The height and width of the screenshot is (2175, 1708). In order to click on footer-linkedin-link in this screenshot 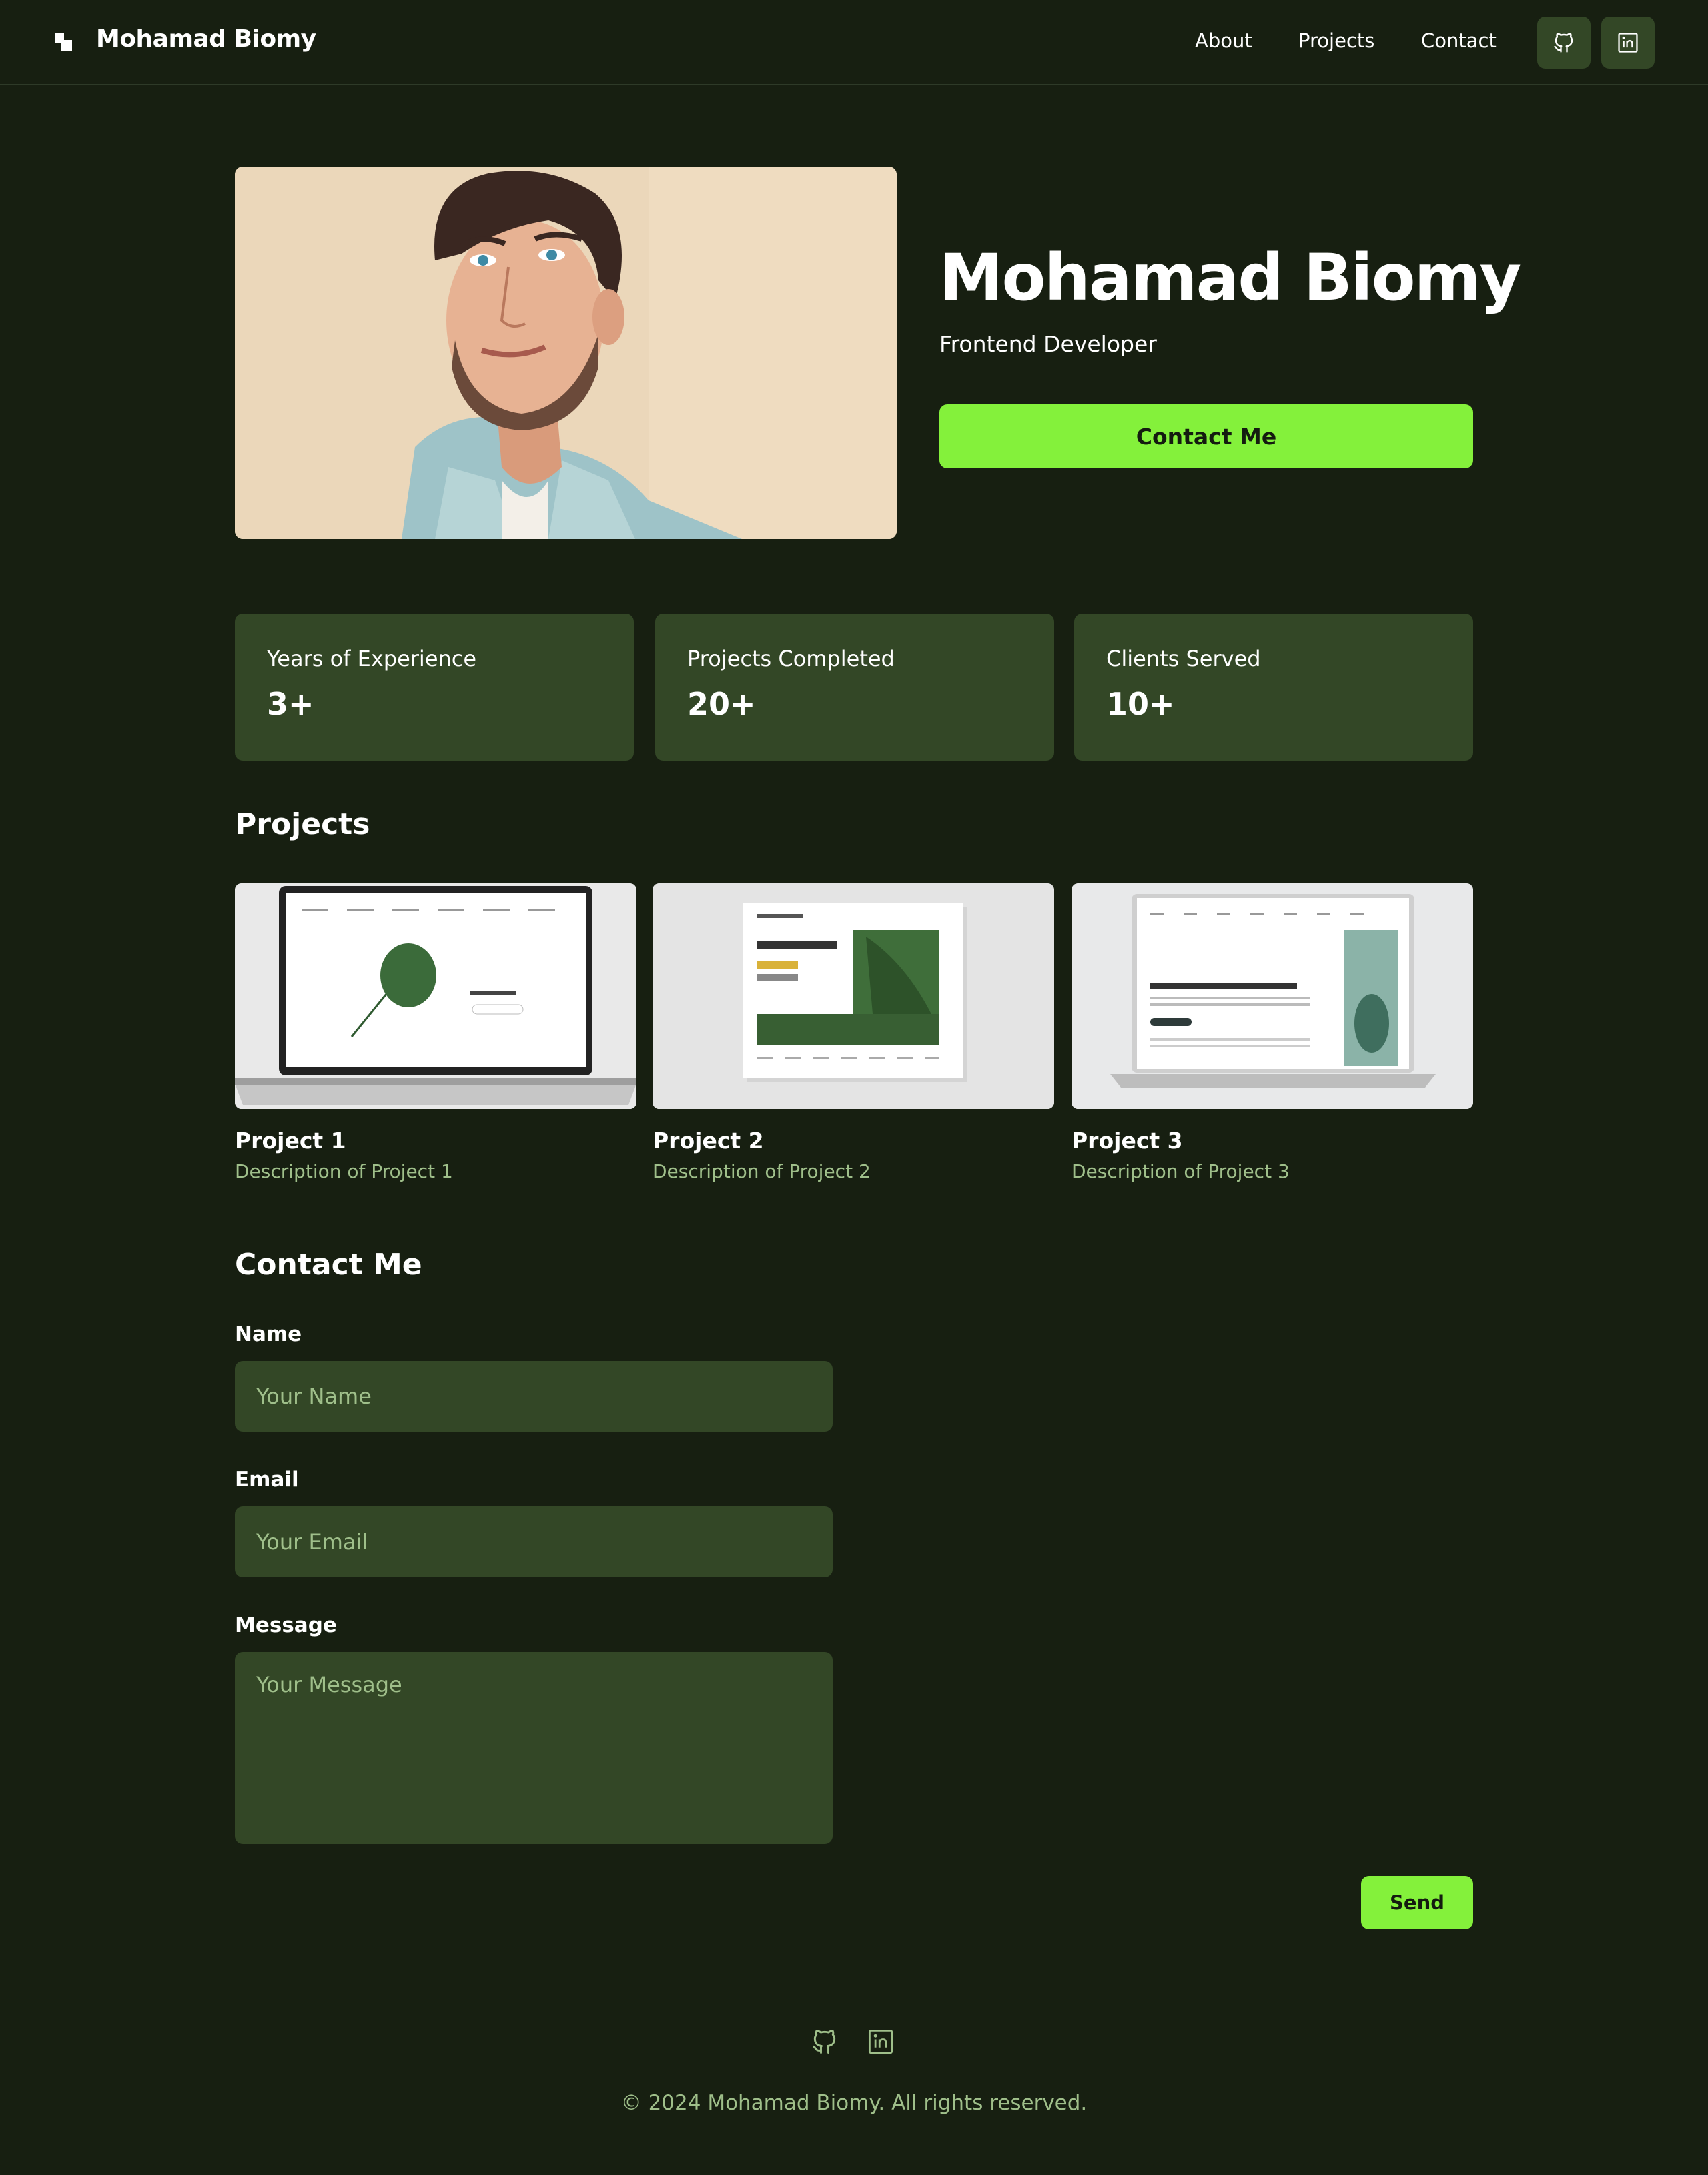, I will do `click(881, 2042)`.